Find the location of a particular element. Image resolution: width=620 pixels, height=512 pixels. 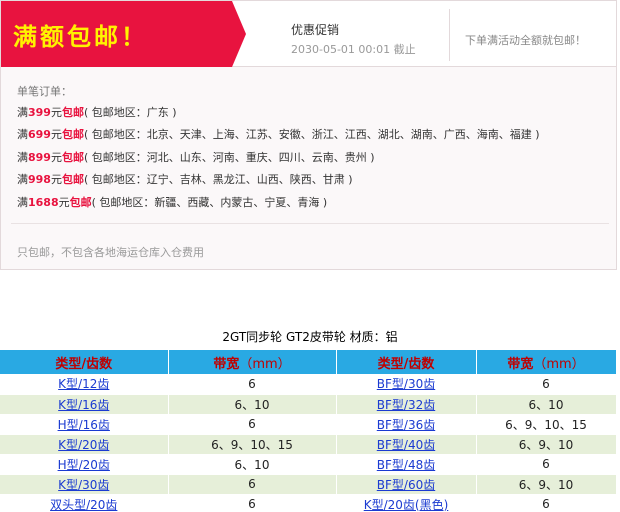

shipping-rule: 满998元包邮( 包邮地区：辽宁、吉林、黑龙江、山西、陕西、甘肃 ) is located at coordinates (185, 179).